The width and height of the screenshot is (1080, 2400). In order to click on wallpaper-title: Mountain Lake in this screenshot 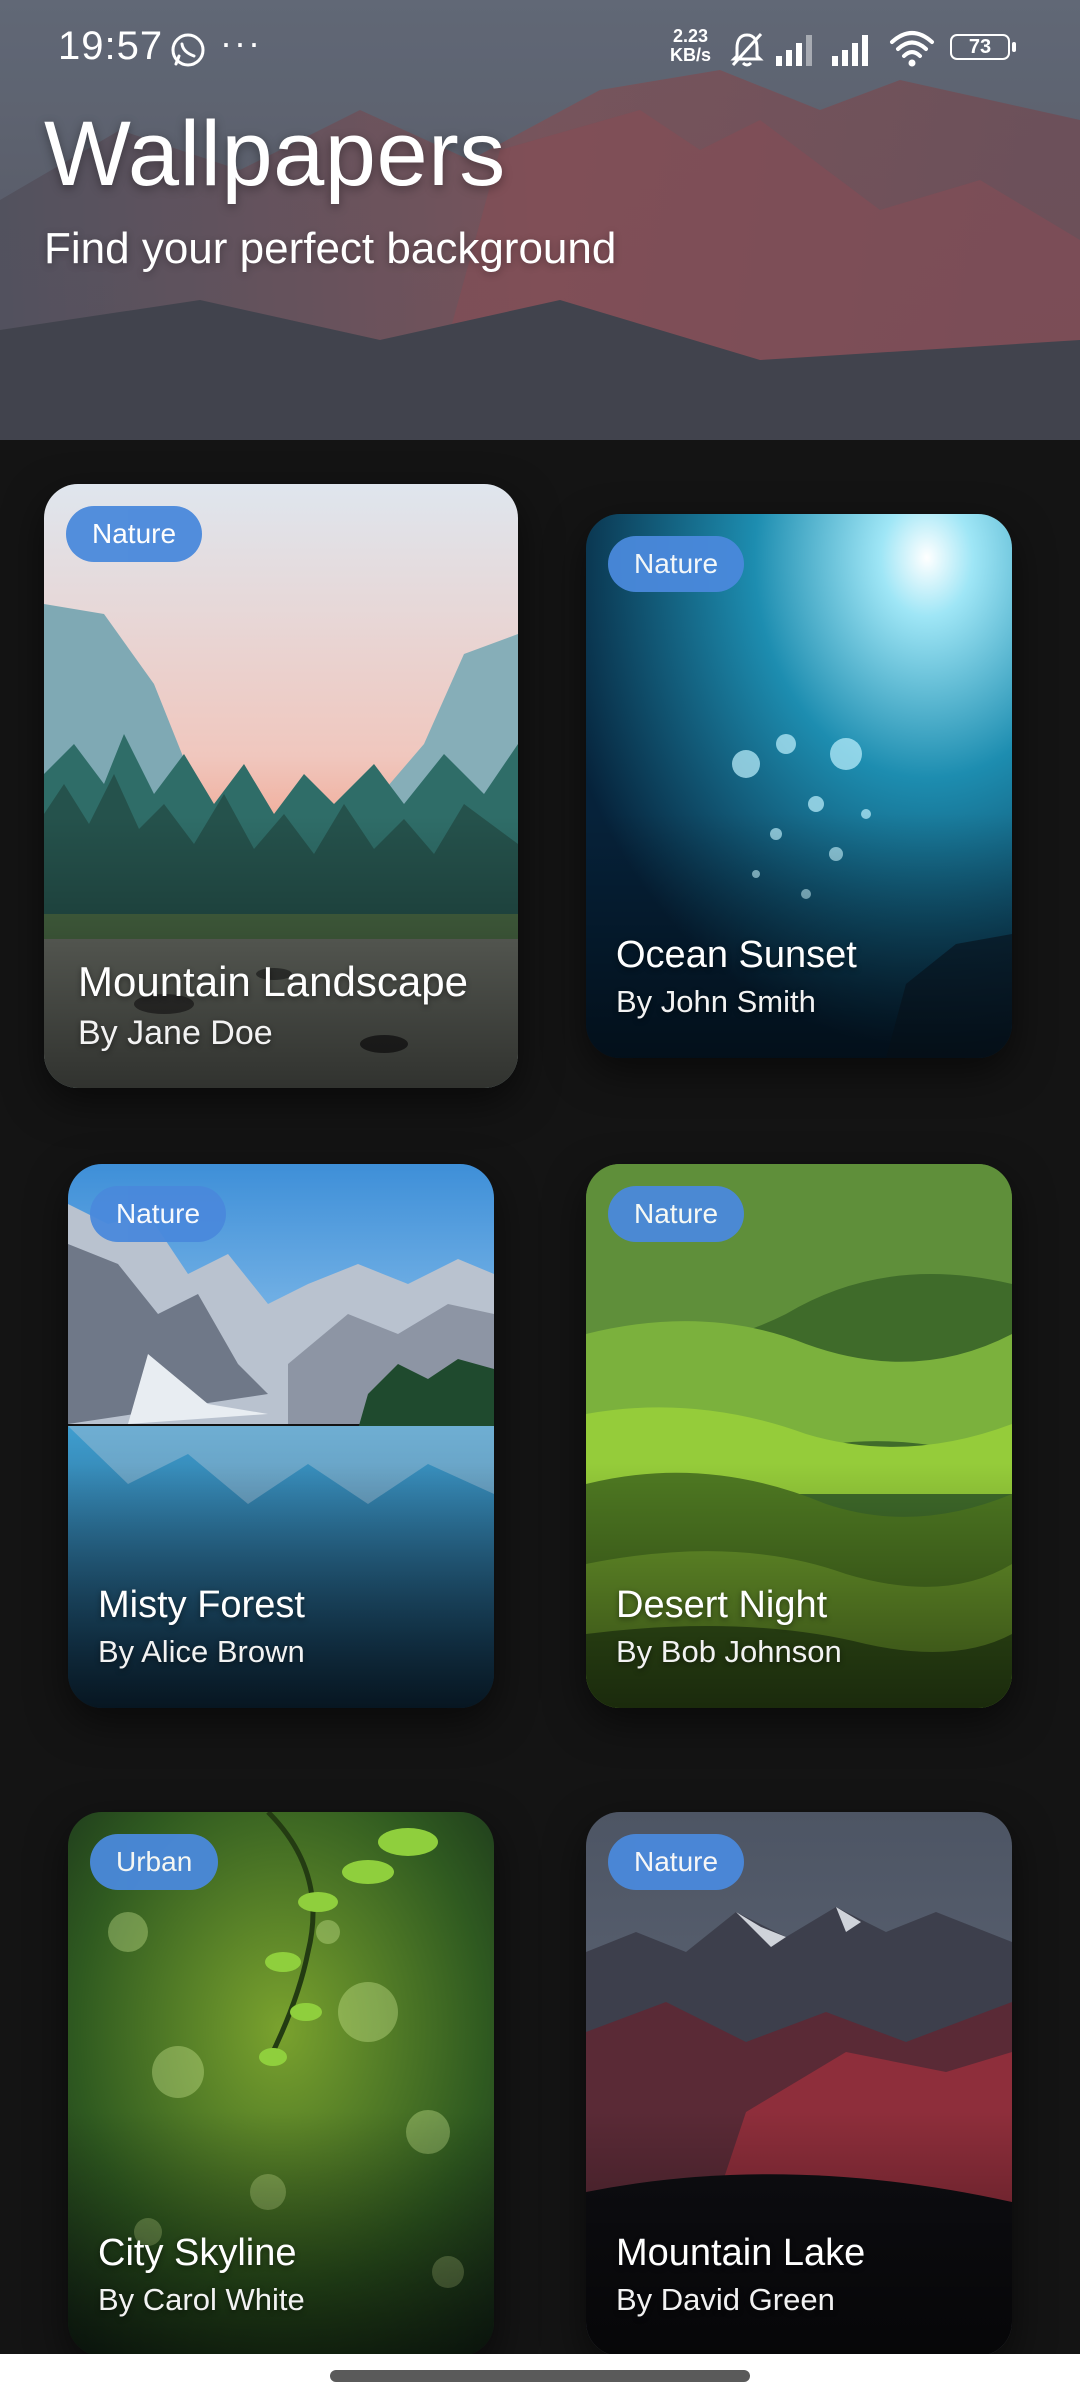, I will do `click(741, 2253)`.